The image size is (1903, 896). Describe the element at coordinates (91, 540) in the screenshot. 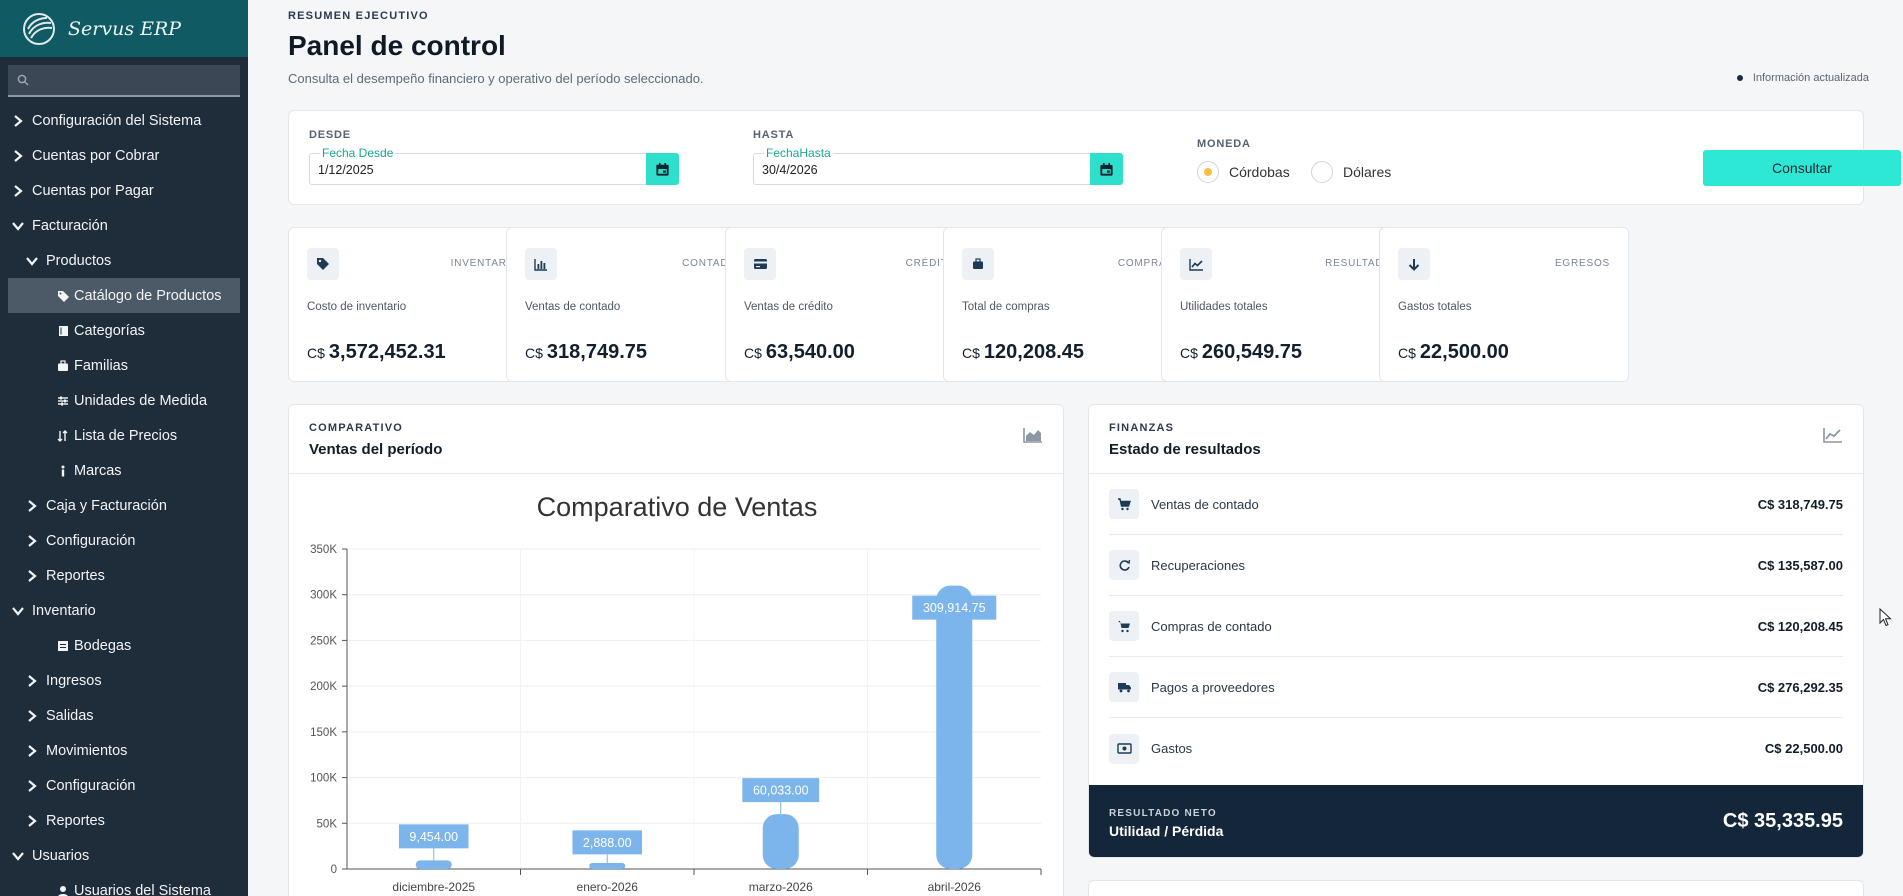

I see `sidebar-item-label: Configuración` at that location.